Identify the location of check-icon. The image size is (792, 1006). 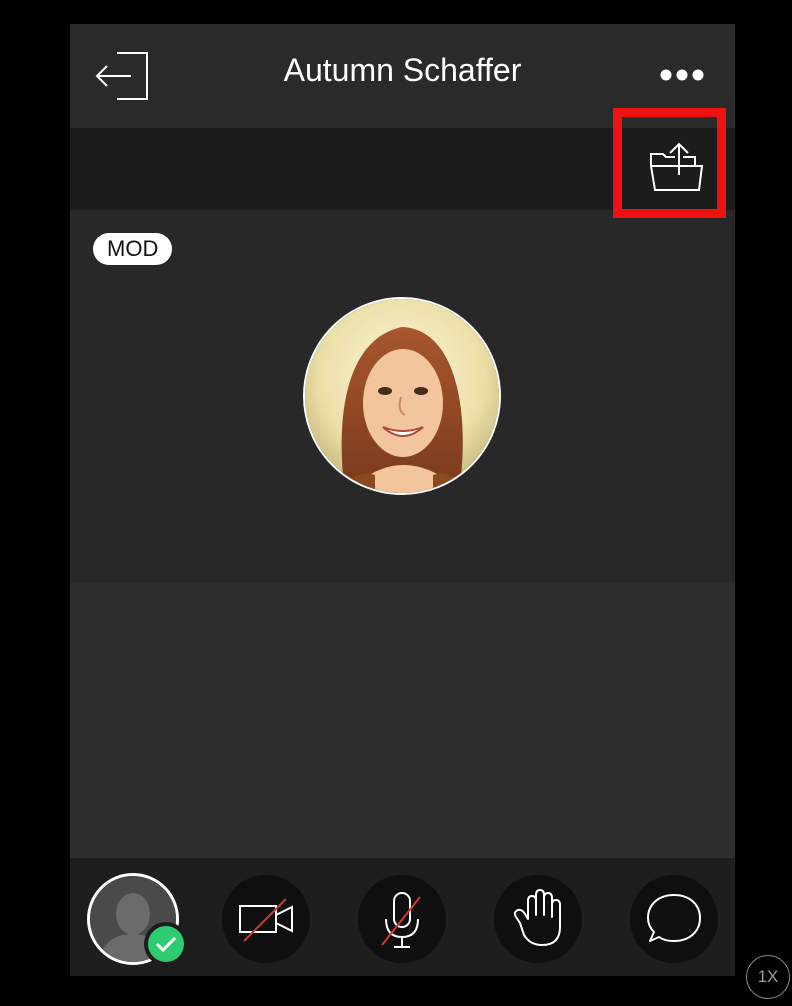
(166, 944).